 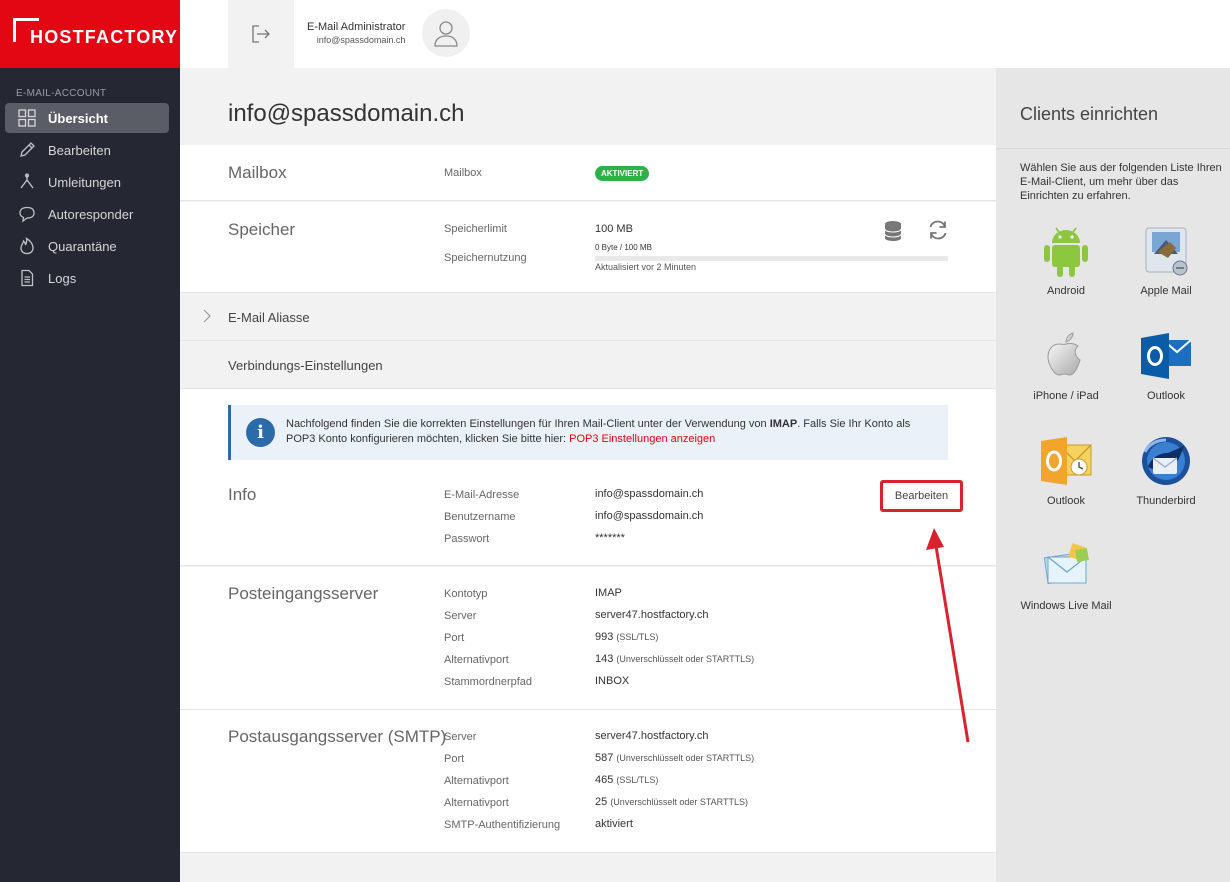 What do you see at coordinates (27, 246) in the screenshot?
I see `flame-icon` at bounding box center [27, 246].